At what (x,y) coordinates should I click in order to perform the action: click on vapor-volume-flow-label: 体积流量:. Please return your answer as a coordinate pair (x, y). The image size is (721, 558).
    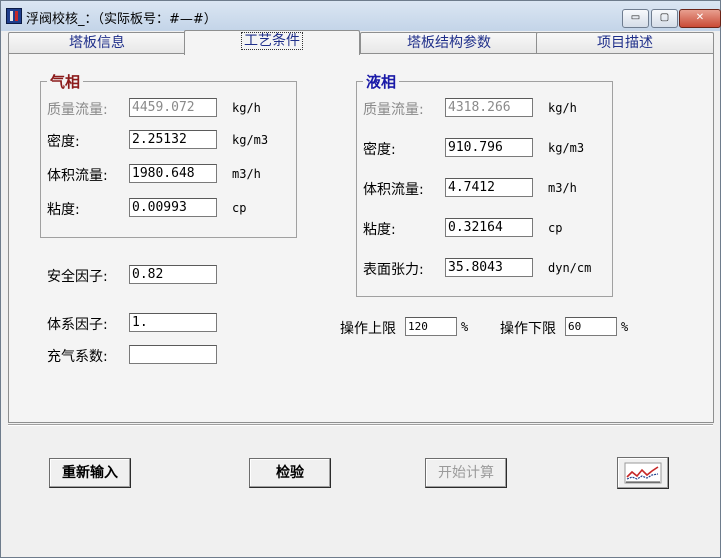
    Looking at the image, I should click on (77, 176).